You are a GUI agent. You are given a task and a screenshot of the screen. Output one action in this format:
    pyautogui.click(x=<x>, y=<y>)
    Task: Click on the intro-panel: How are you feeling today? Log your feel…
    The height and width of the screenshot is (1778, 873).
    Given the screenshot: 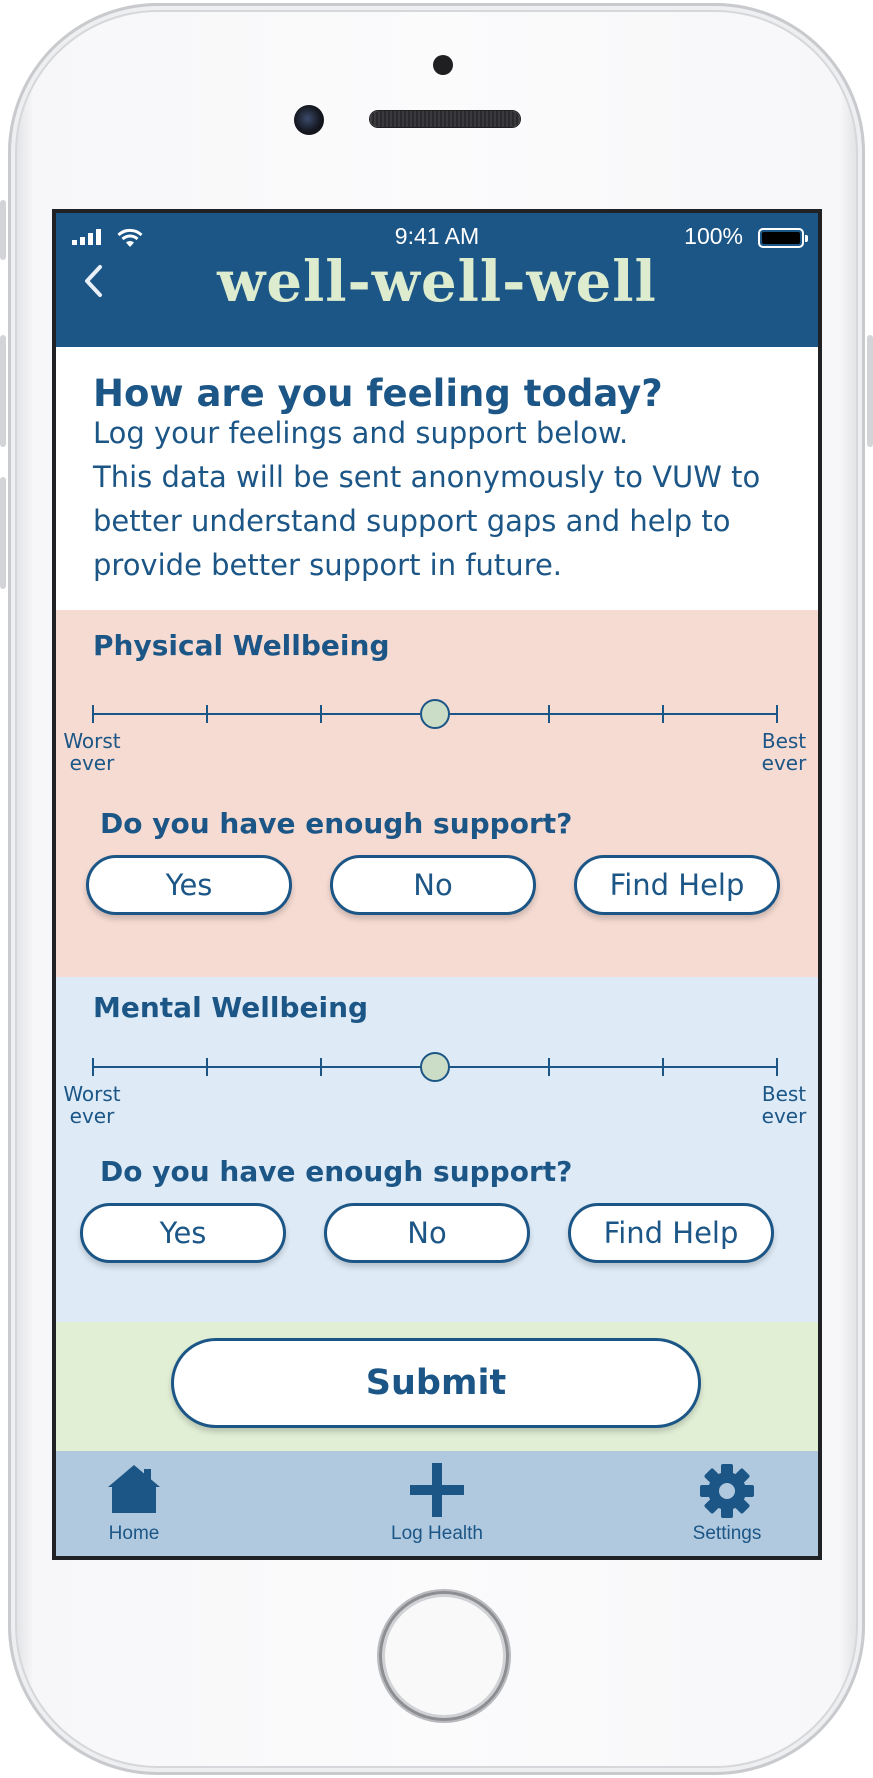 What is the action you would take?
    pyautogui.click(x=437, y=478)
    